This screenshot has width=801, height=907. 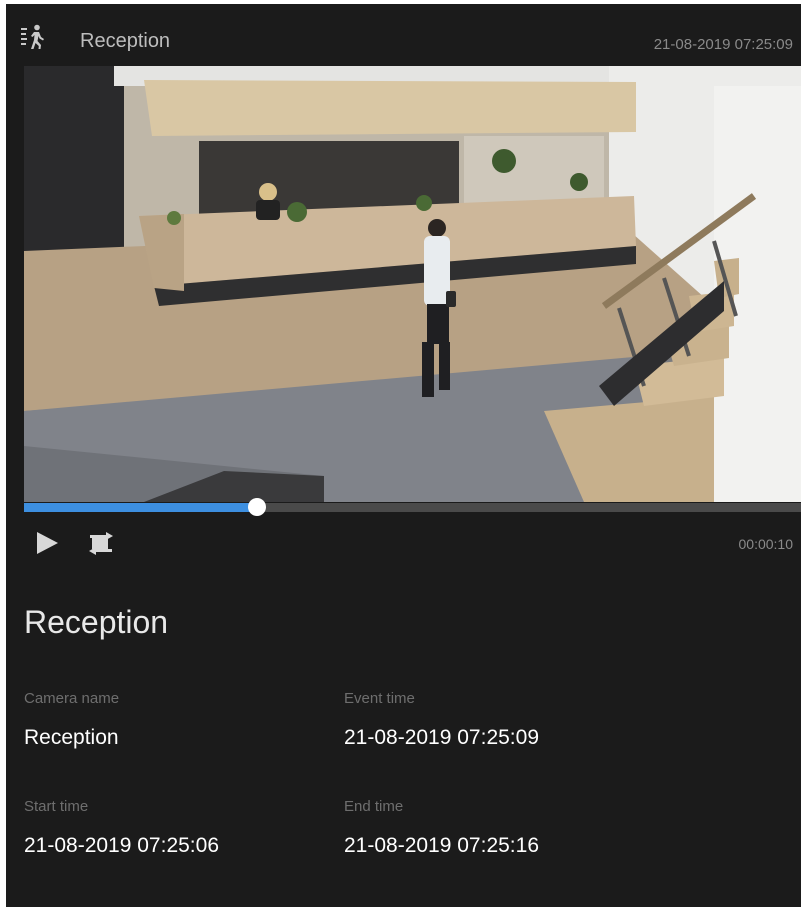 I want to click on event-time-label: Event time, so click(x=379, y=698).